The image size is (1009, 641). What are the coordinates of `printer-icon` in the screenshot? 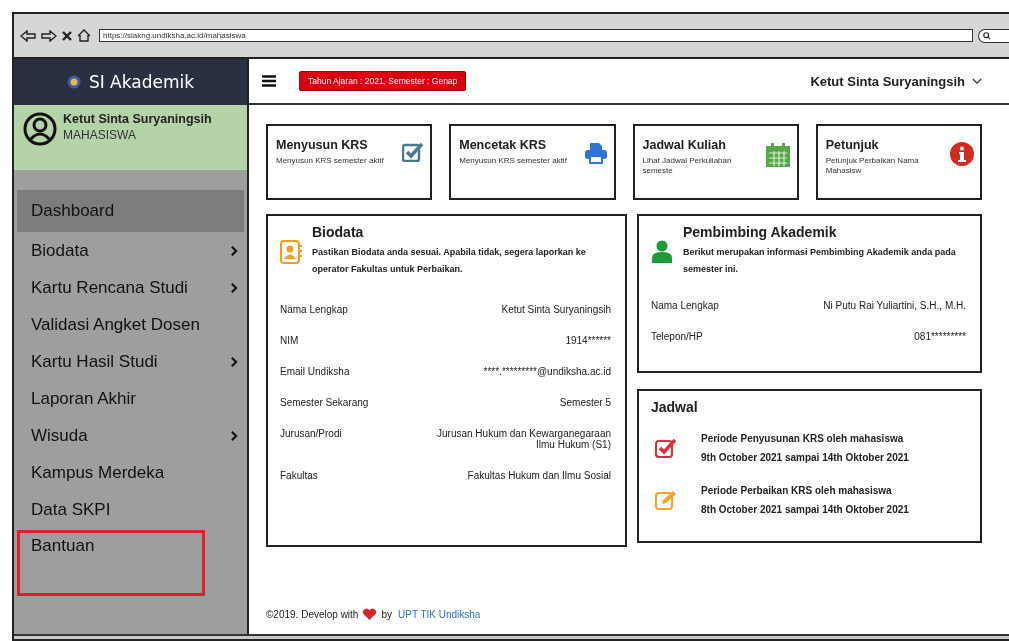 It's located at (595, 153).